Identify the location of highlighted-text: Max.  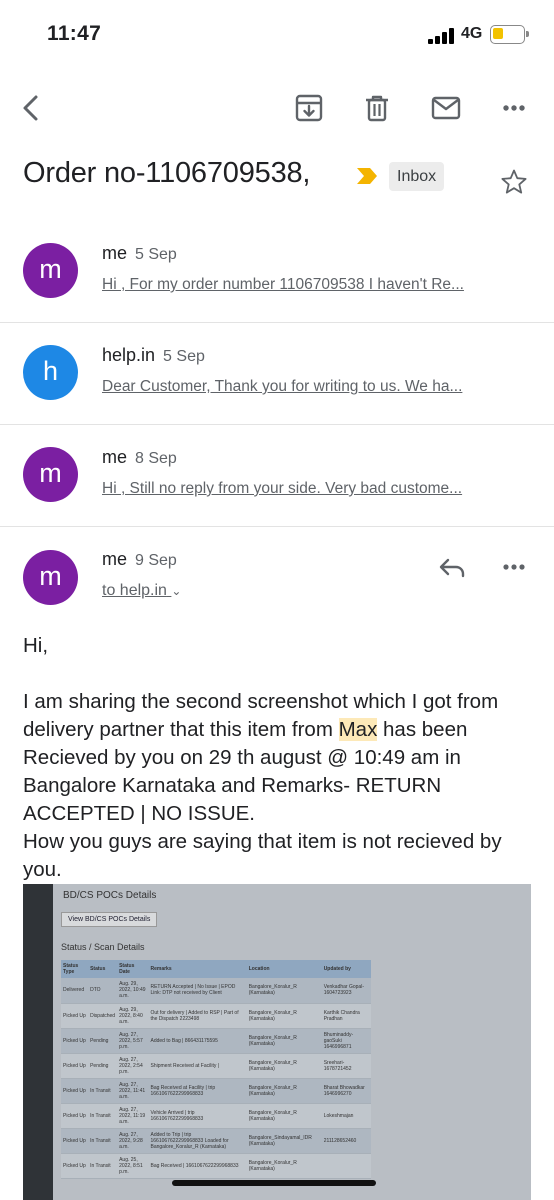
(358, 729).